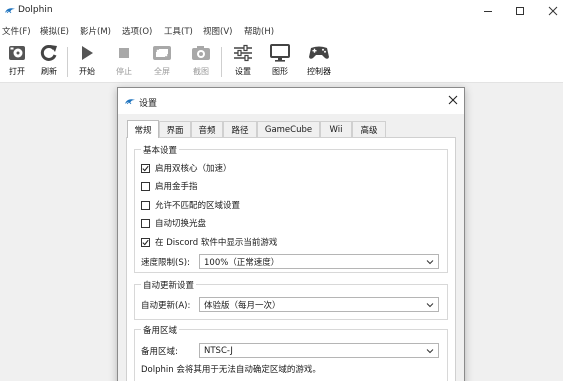 The image size is (563, 381). I want to click on speed-limit-label: 速度限制(S):, so click(165, 263).